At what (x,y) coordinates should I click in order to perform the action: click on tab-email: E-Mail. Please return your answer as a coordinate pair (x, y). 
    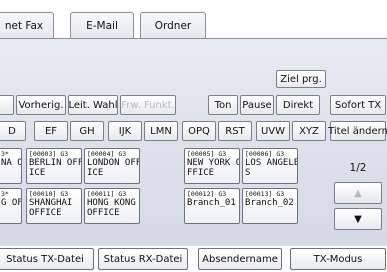
    Looking at the image, I should click on (102, 25).